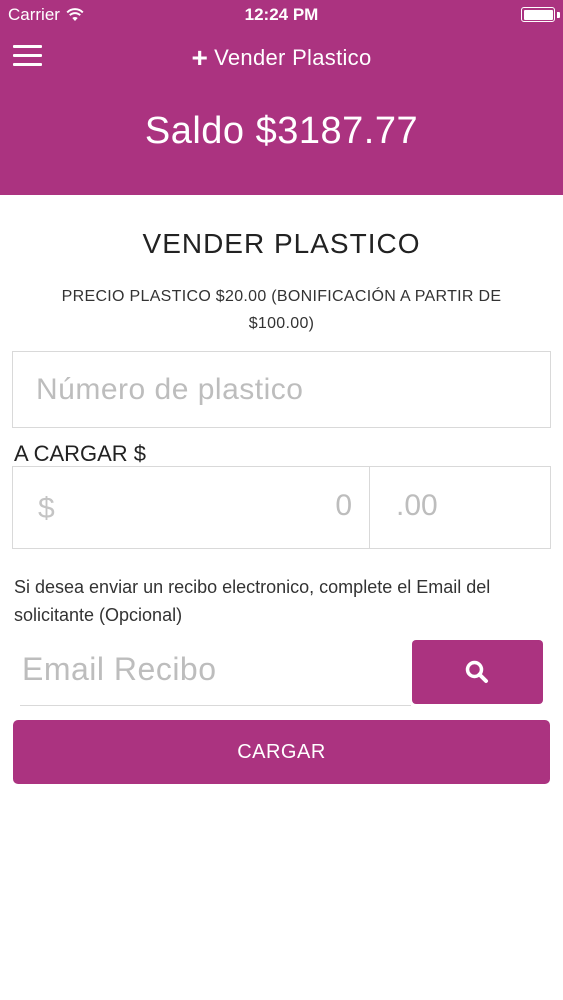  I want to click on email-placeholder: Email Recibo, so click(119, 669).